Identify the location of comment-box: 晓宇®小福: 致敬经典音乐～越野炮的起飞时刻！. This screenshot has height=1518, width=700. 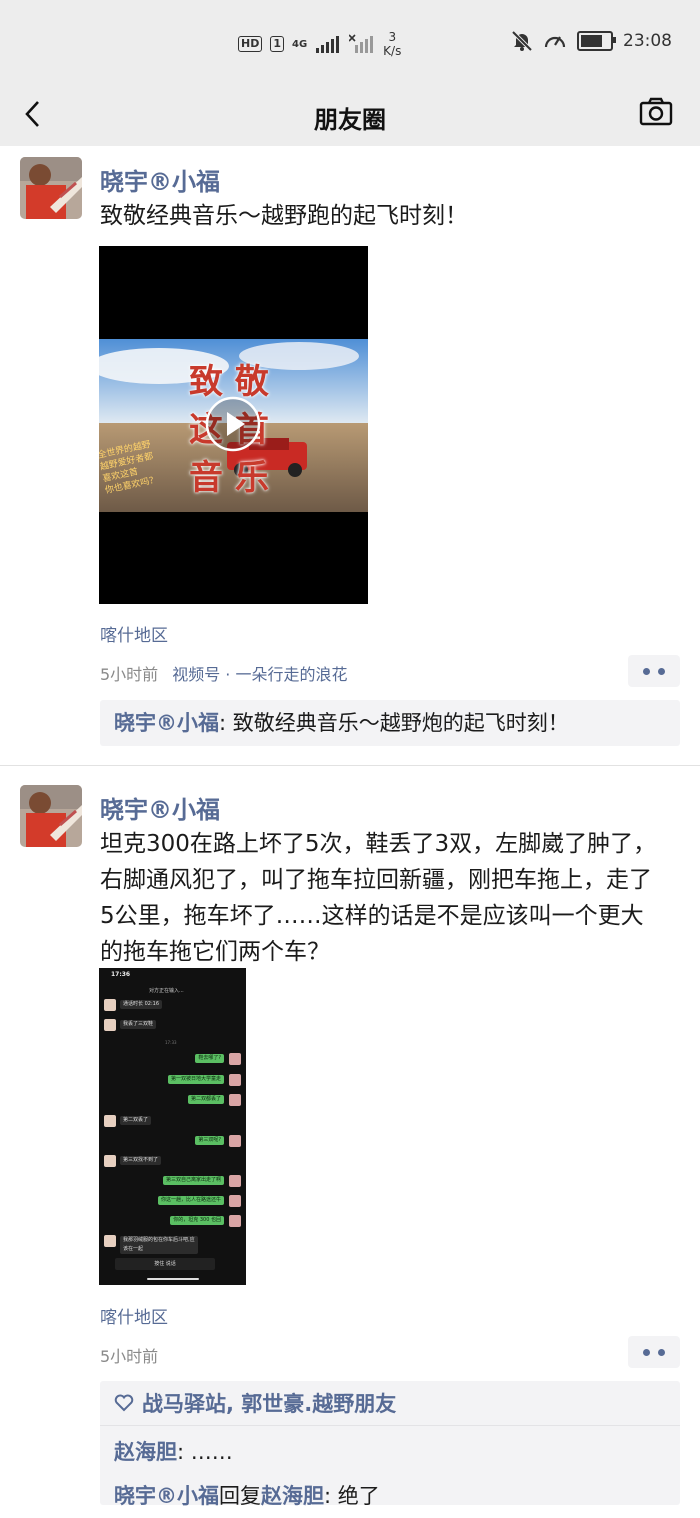
(390, 723).